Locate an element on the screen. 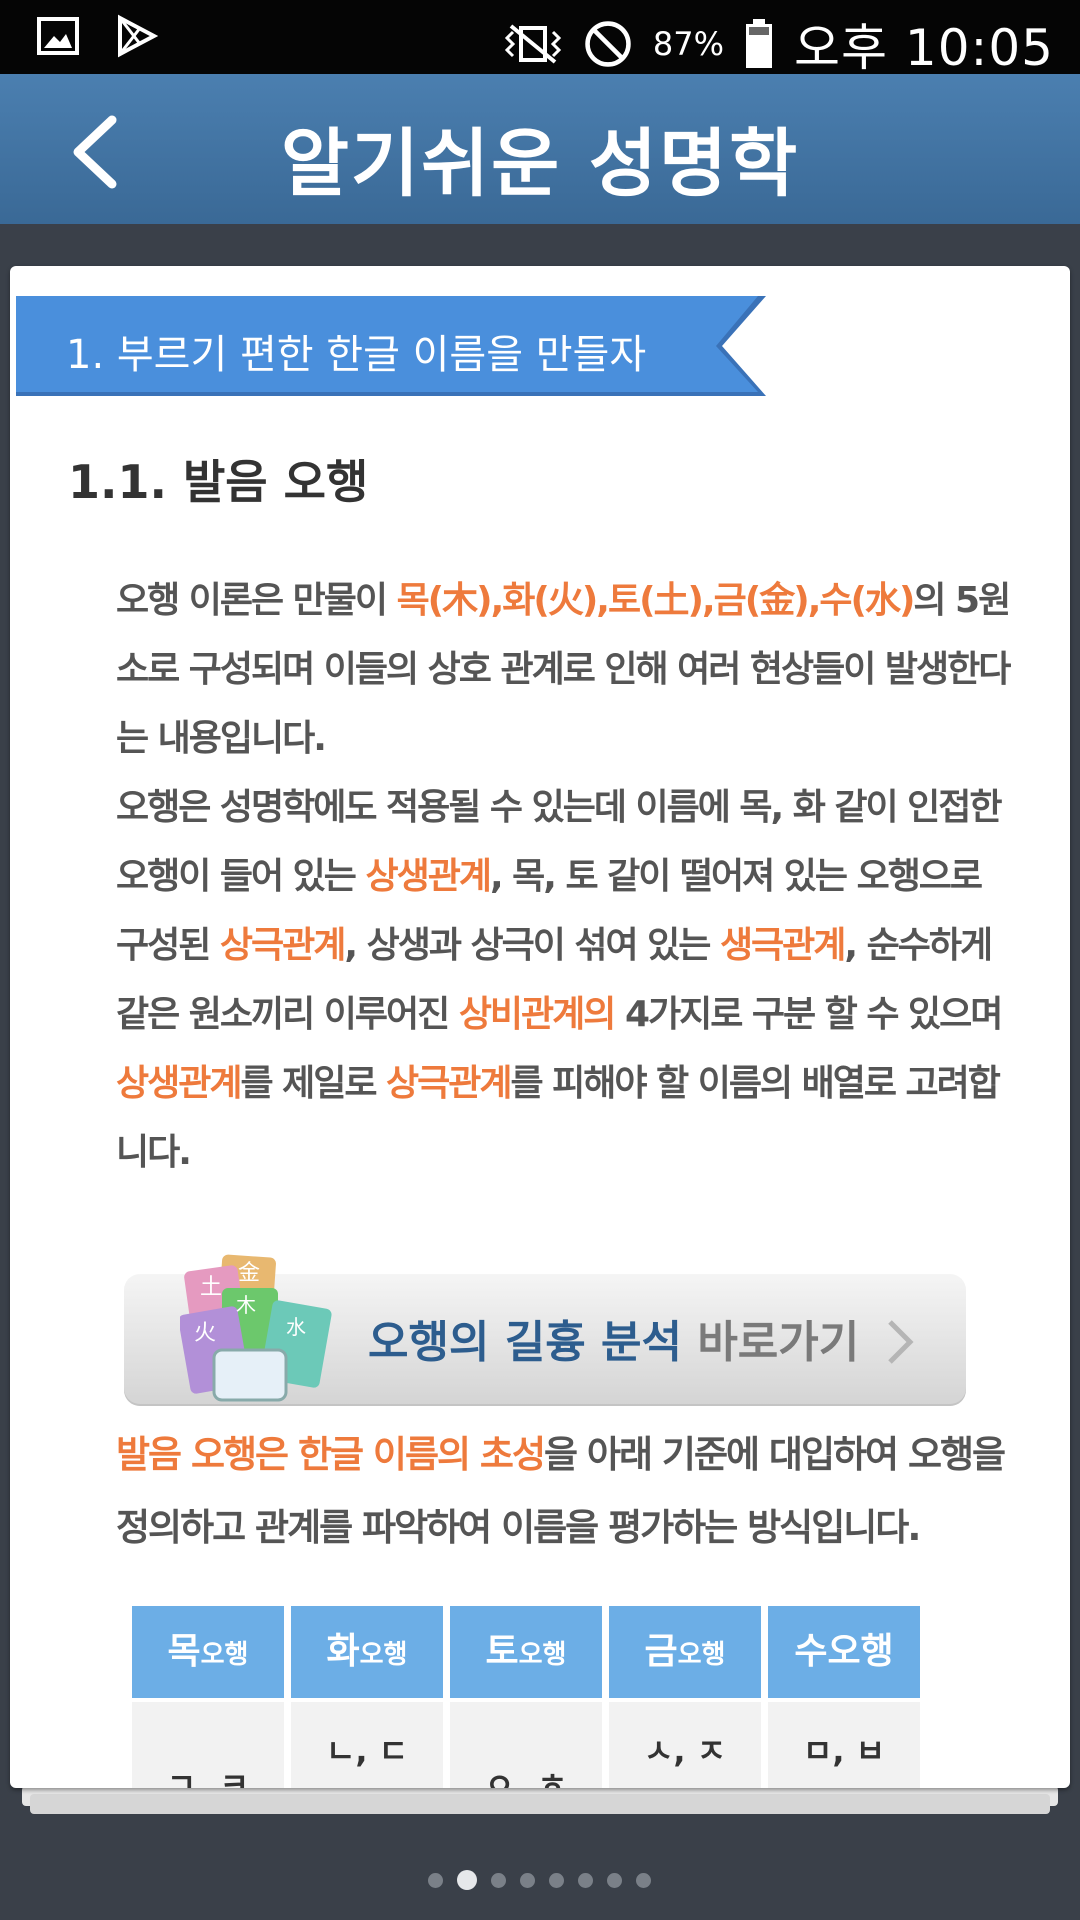 The width and height of the screenshot is (1080, 1920). subsection-title: 1.1. 발음 오행 is located at coordinates (218, 482).